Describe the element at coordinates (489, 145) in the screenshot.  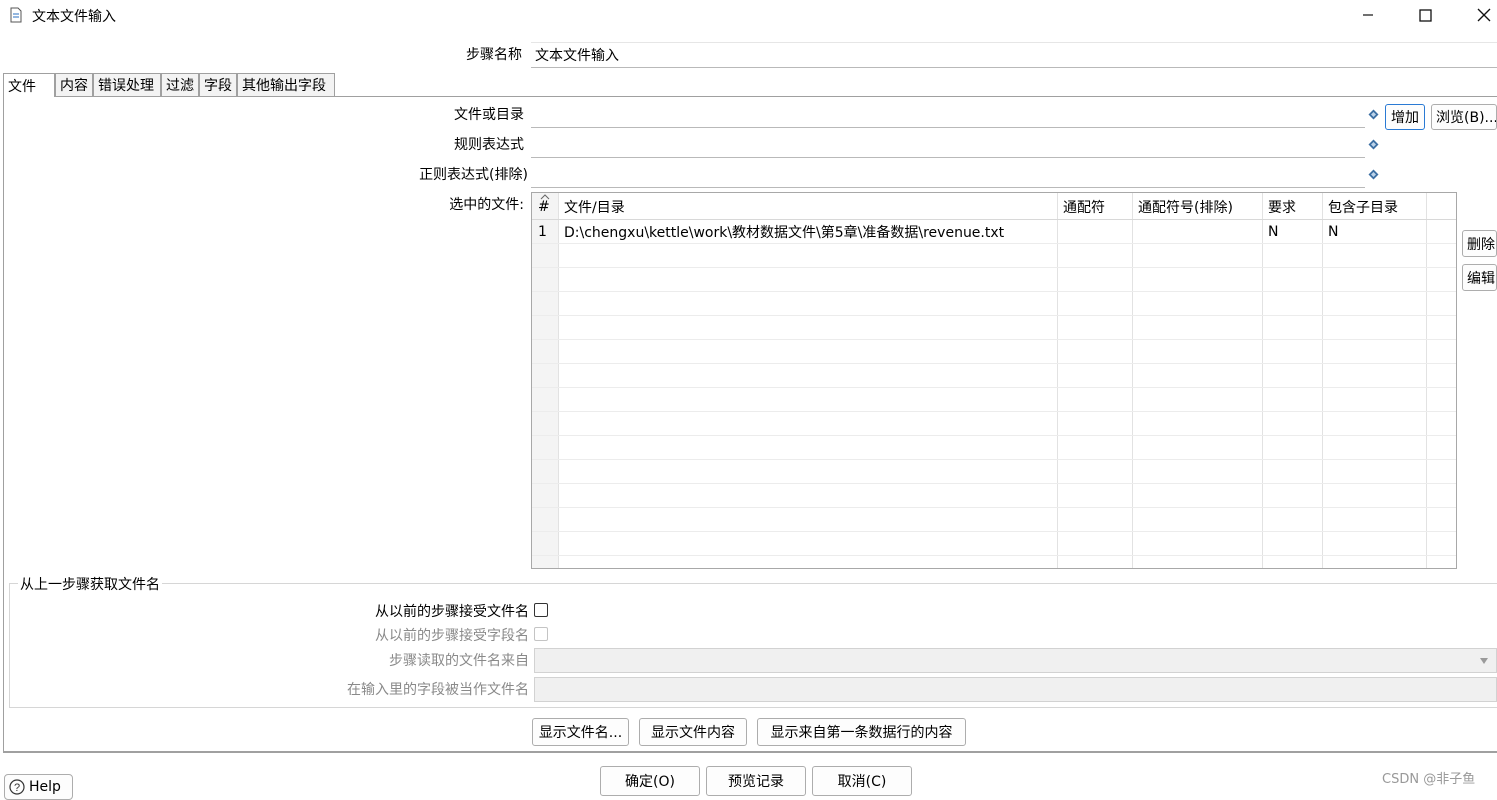
I see `regex-label: 规则表达式` at that location.